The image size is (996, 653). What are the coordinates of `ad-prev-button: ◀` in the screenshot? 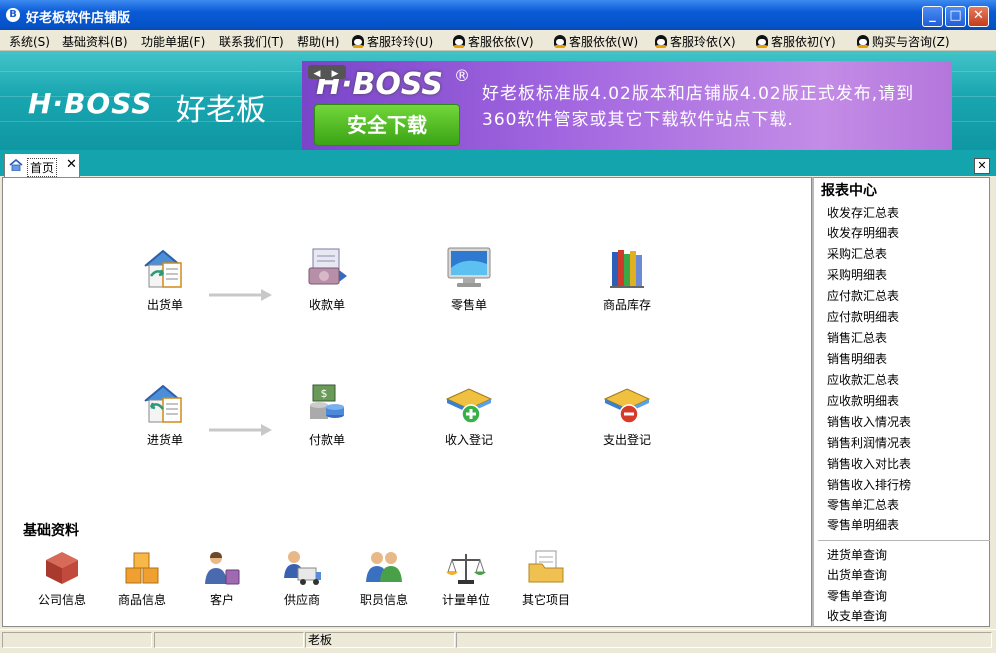 It's located at (317, 74).